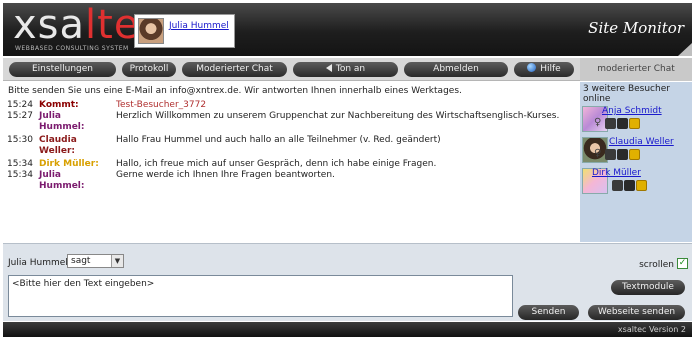 This screenshot has width=695, height=340. I want to click on say-mode-select: sagt ▼, so click(95, 261).